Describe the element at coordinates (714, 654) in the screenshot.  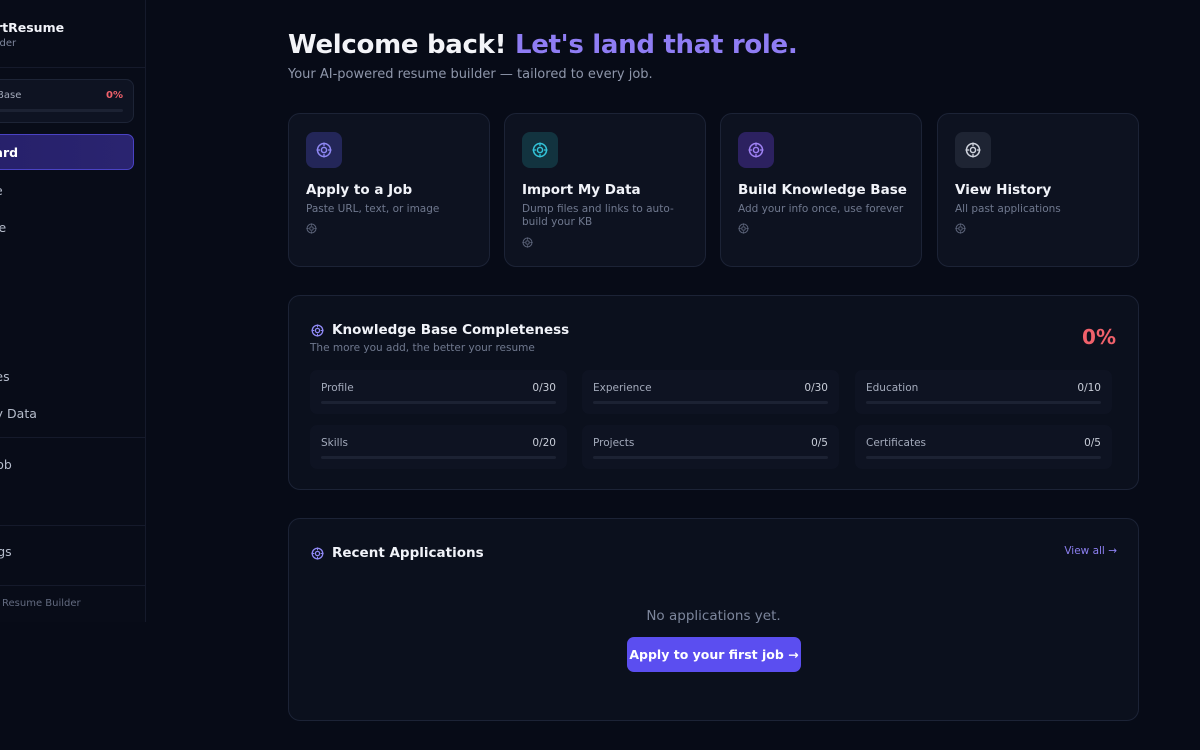
I see `apply-first-job-button: Apply to your first job →` at that location.